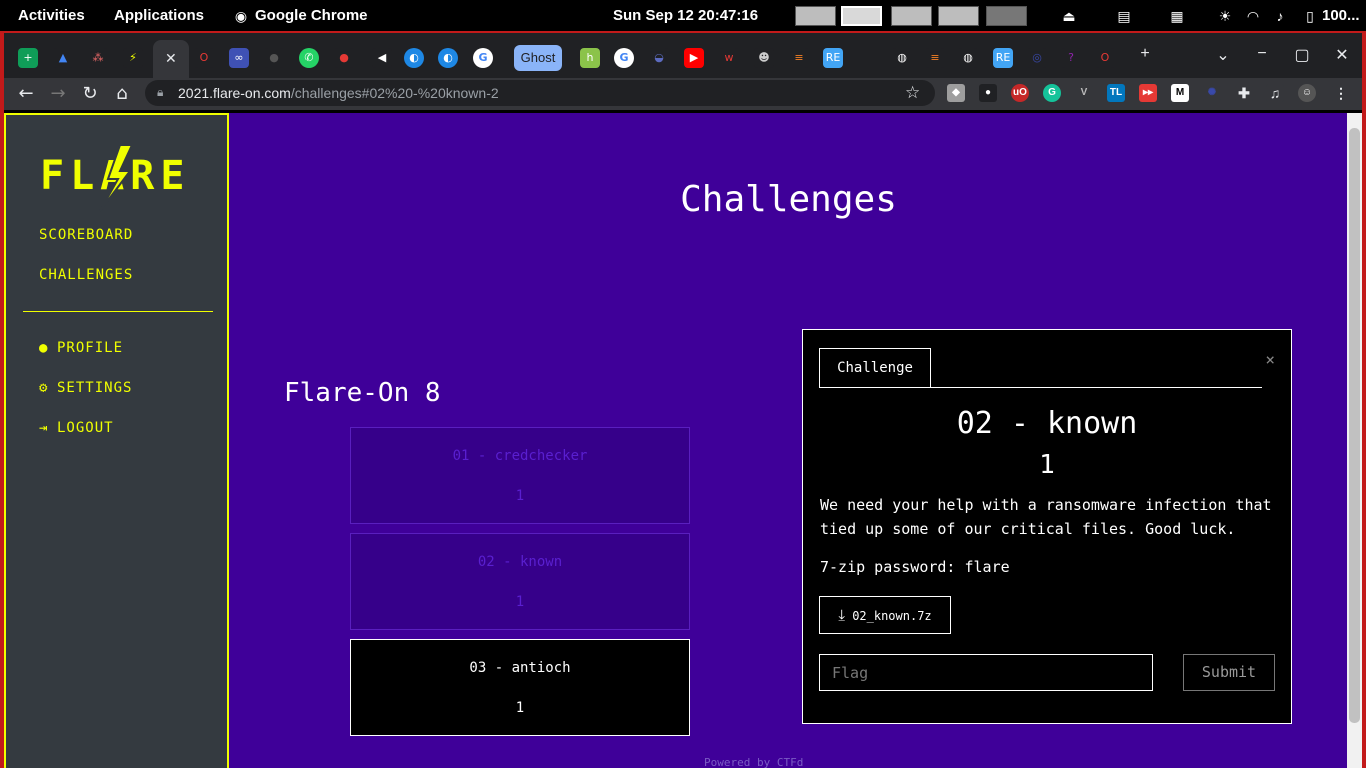 The height and width of the screenshot is (768, 1366). I want to click on eject-icon: ⏏, so click(1069, 16).